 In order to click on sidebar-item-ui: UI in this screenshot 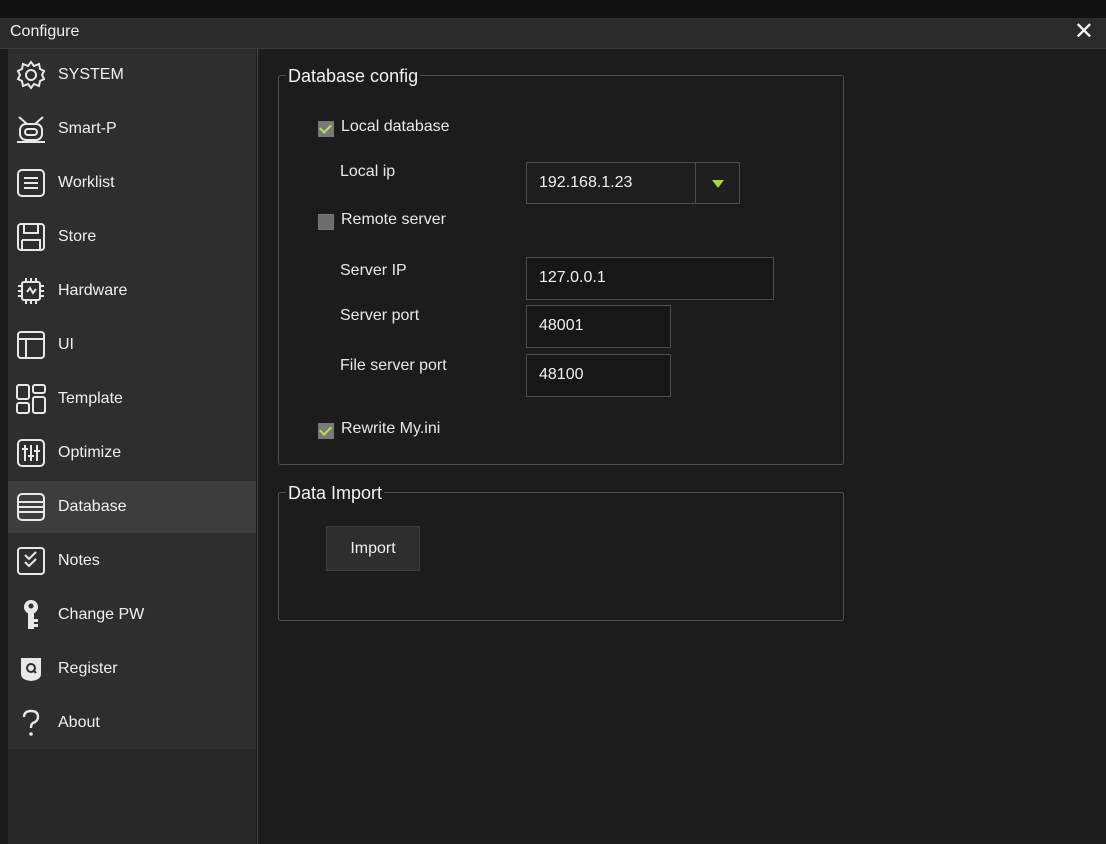, I will do `click(132, 345)`.